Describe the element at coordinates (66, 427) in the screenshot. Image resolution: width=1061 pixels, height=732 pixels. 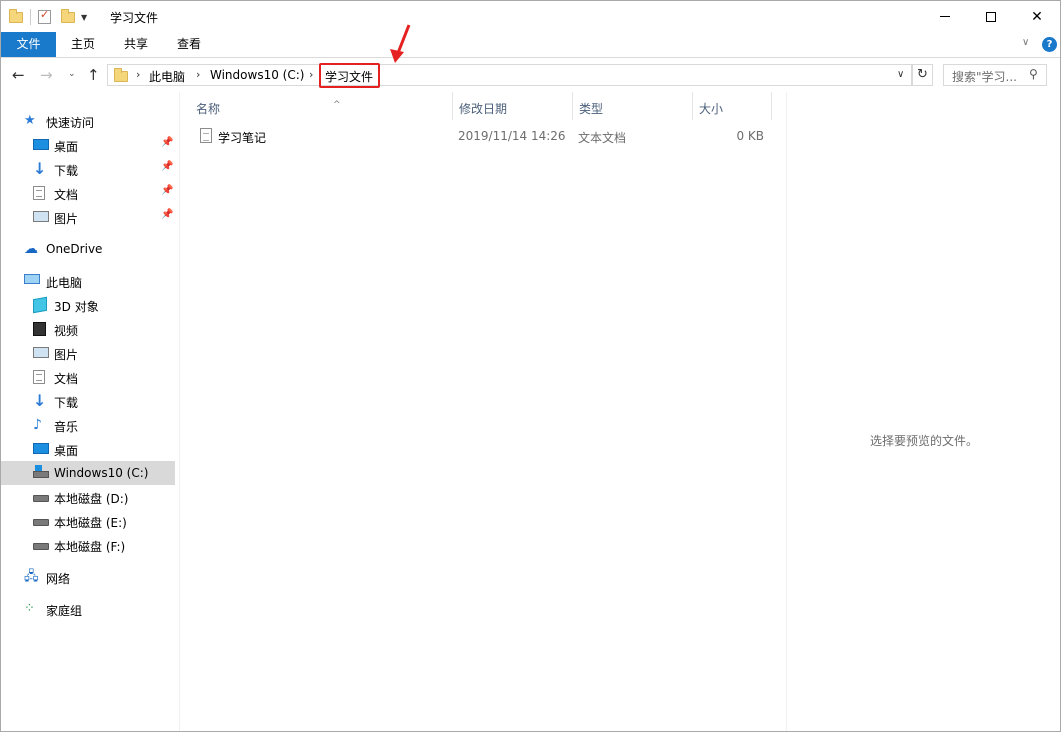
I see `sidebar-item-label: 音乐` at that location.